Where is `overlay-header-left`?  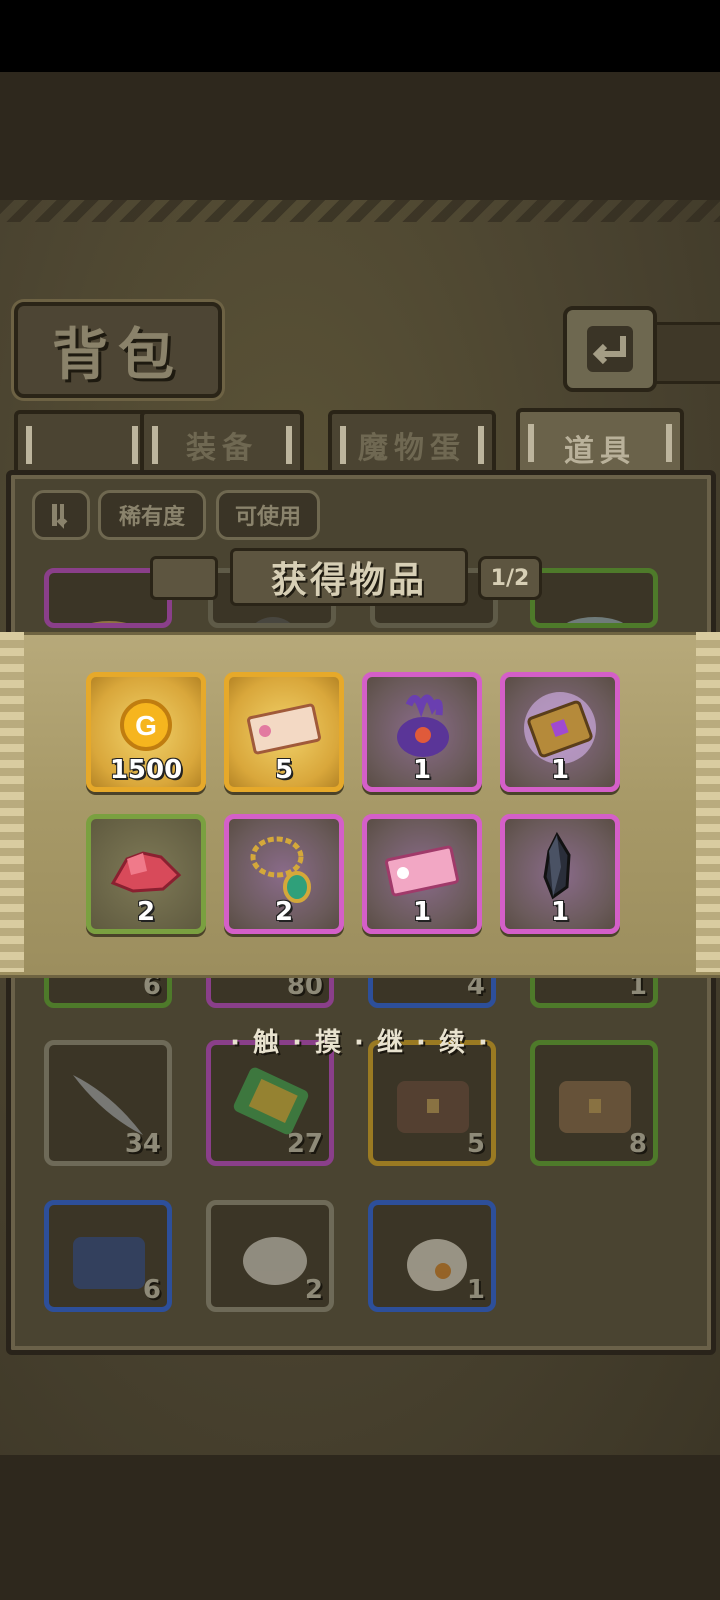
overlay-header-left is located at coordinates (184, 578).